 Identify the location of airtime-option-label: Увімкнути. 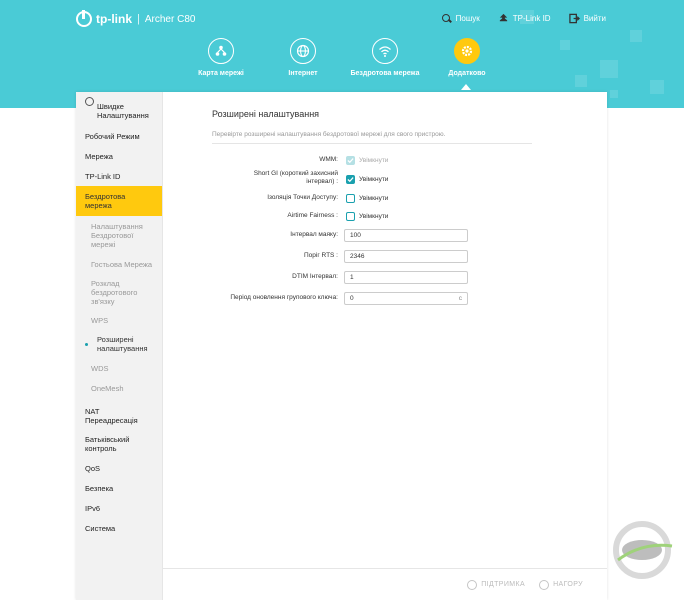
(374, 216).